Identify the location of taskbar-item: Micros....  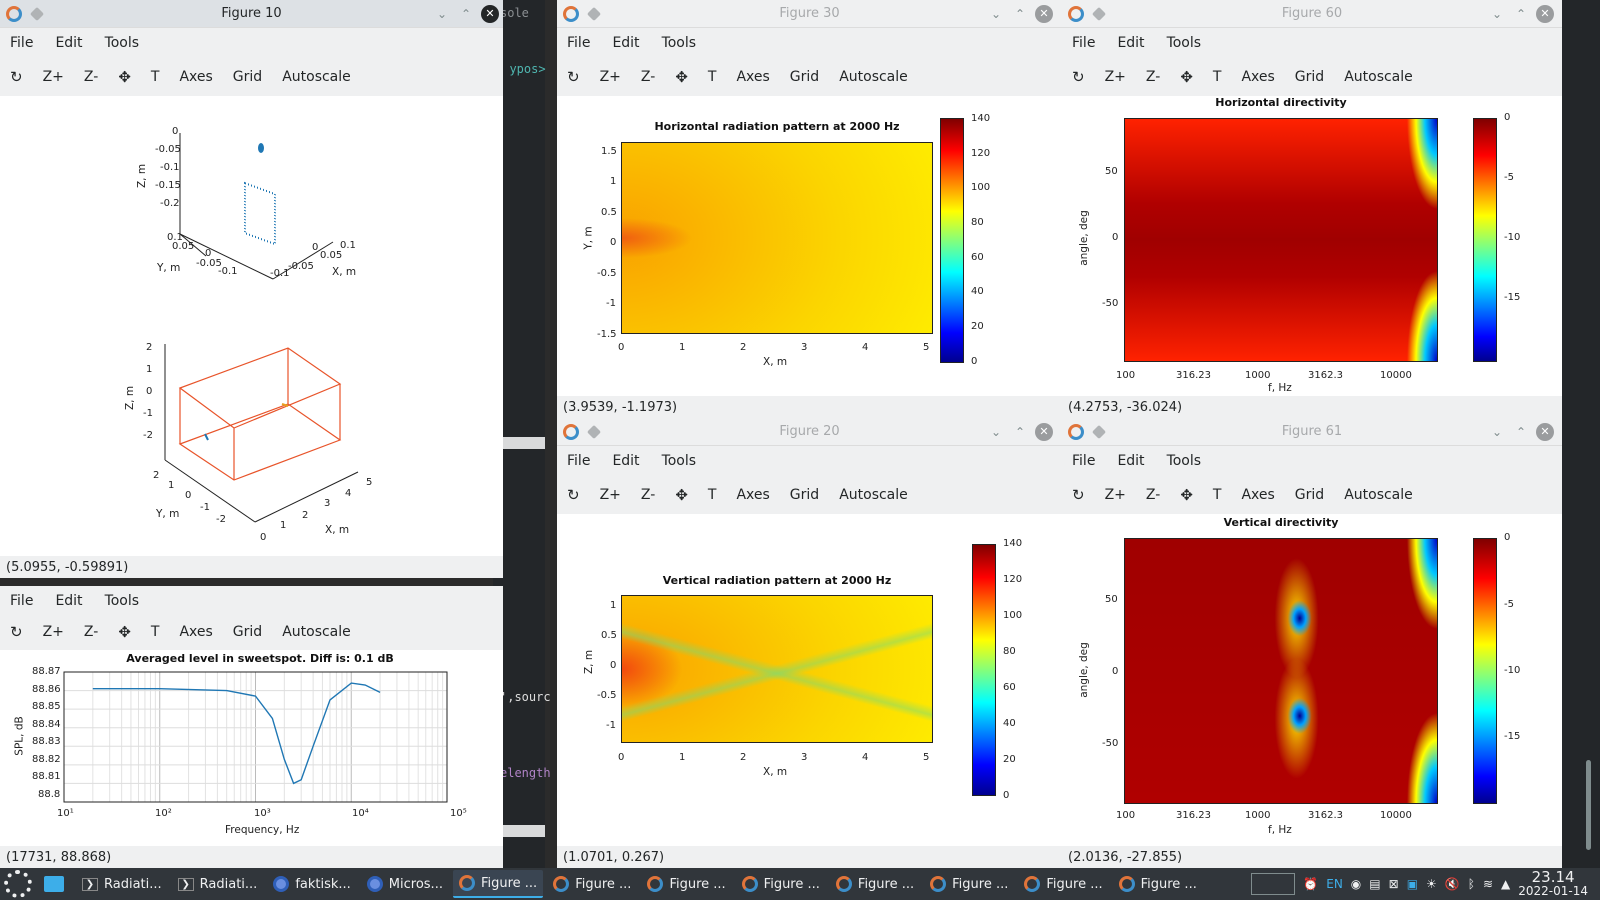
(405, 884).